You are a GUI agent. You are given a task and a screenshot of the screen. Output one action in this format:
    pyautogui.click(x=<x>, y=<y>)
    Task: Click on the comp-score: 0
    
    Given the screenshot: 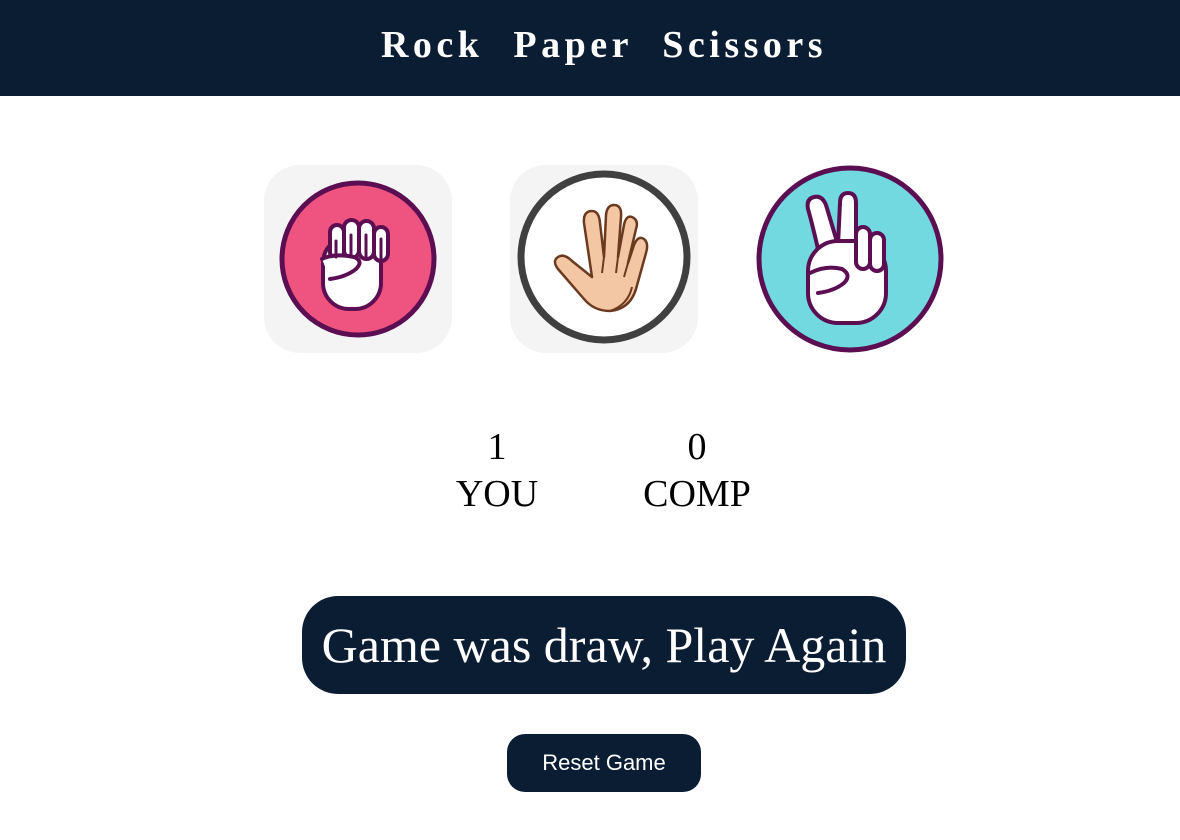 What is the action you would take?
    pyautogui.click(x=697, y=447)
    